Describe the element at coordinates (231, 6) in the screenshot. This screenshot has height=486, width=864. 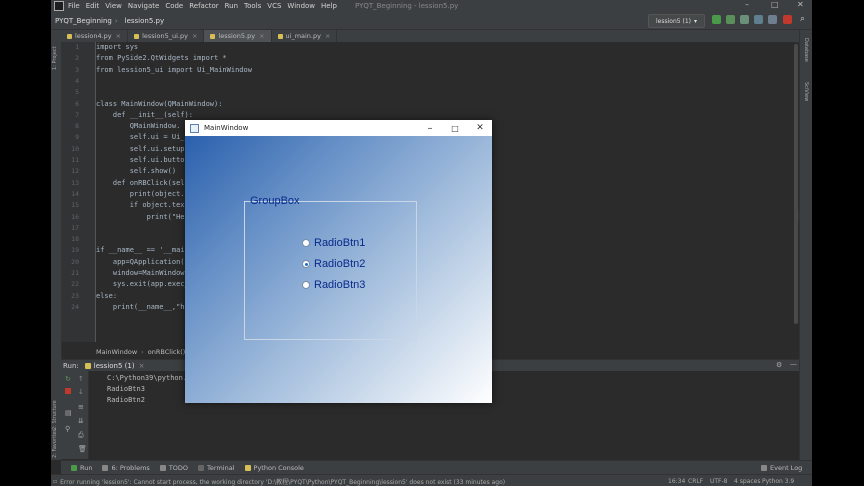
I see `menu-run: Run` at that location.